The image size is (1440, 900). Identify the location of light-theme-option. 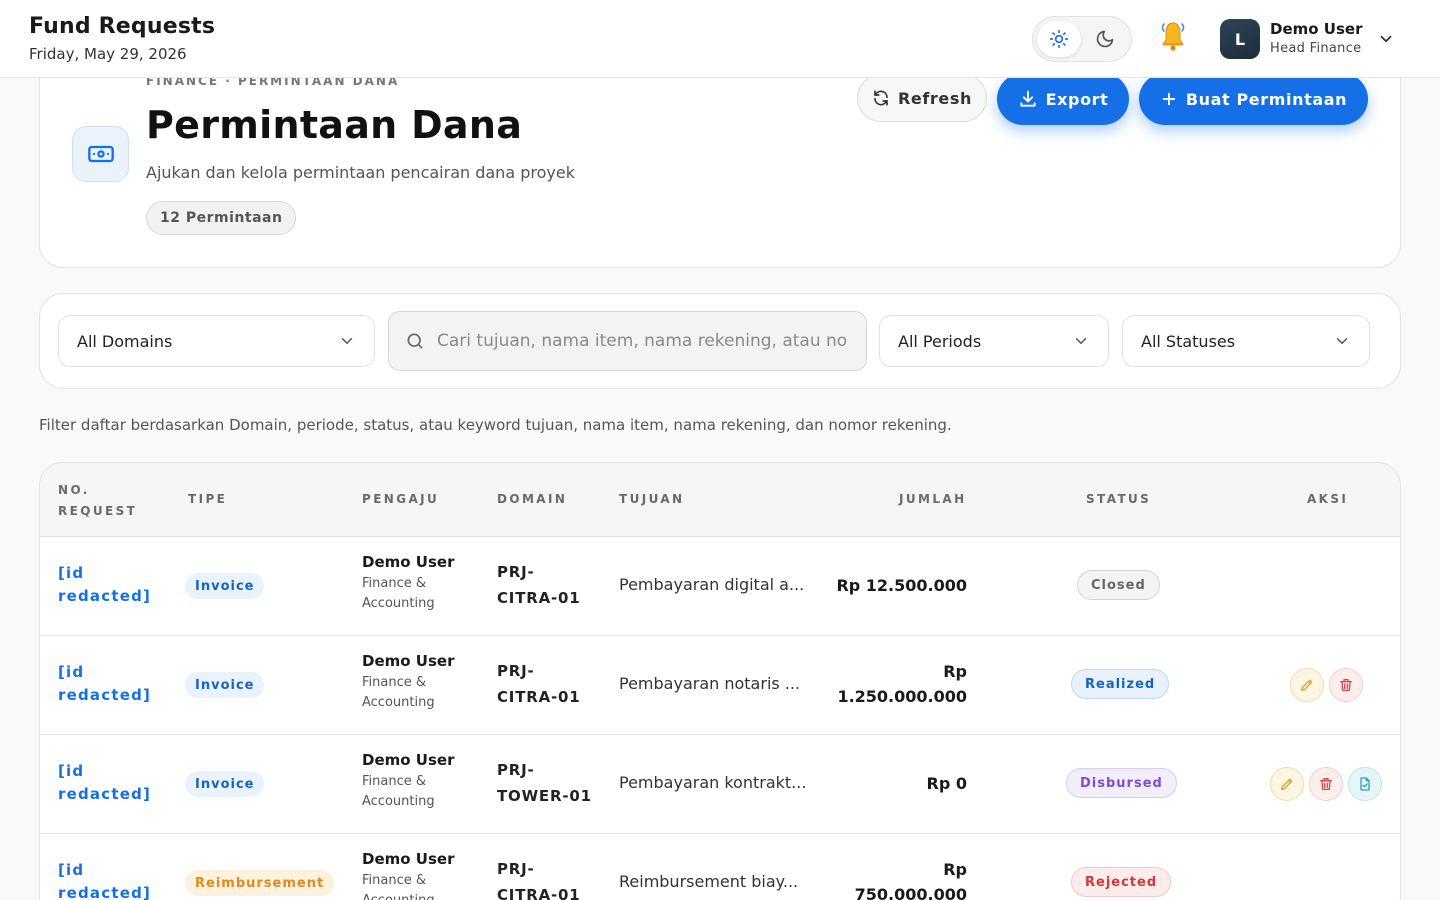
(1059, 39).